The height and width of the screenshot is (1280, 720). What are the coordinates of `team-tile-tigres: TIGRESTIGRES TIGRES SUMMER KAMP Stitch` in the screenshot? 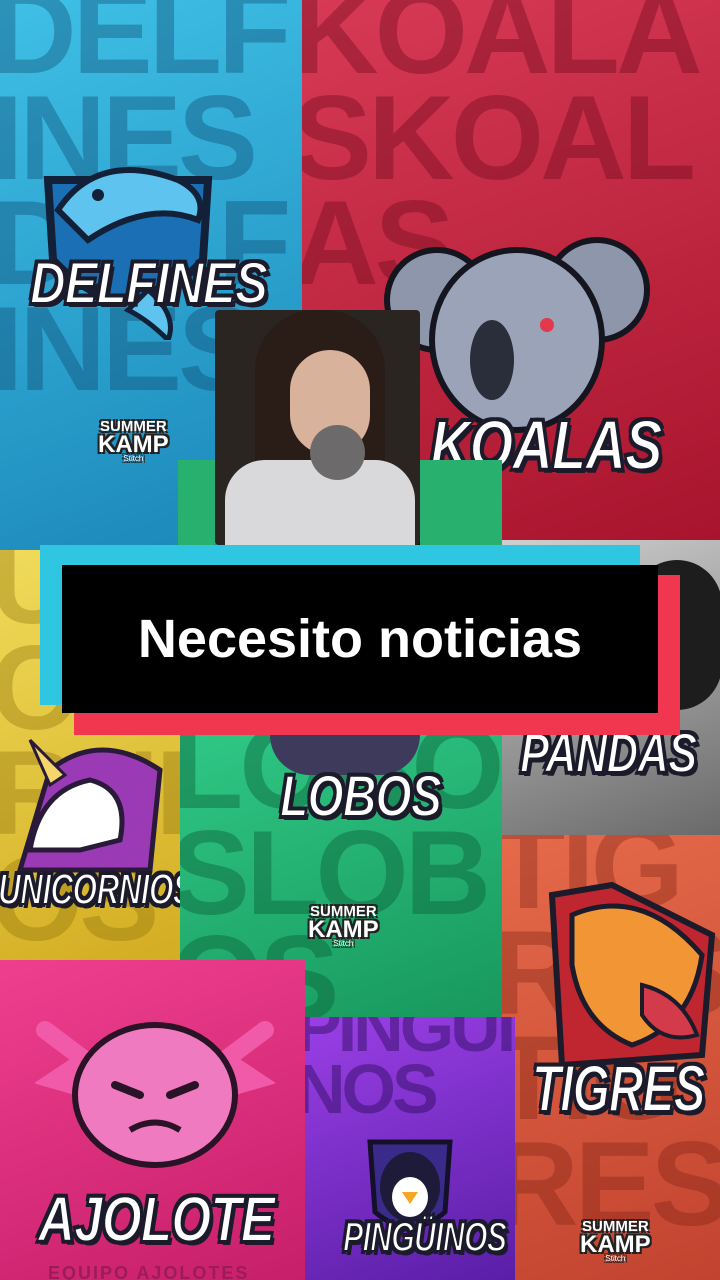 It's located at (611, 1057).